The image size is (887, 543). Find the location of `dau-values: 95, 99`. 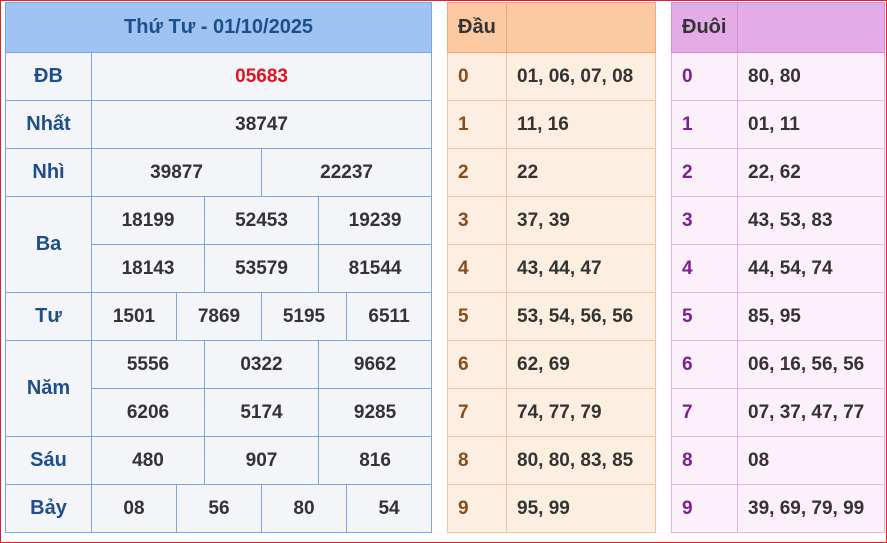

dau-values: 95, 99 is located at coordinates (581, 508).